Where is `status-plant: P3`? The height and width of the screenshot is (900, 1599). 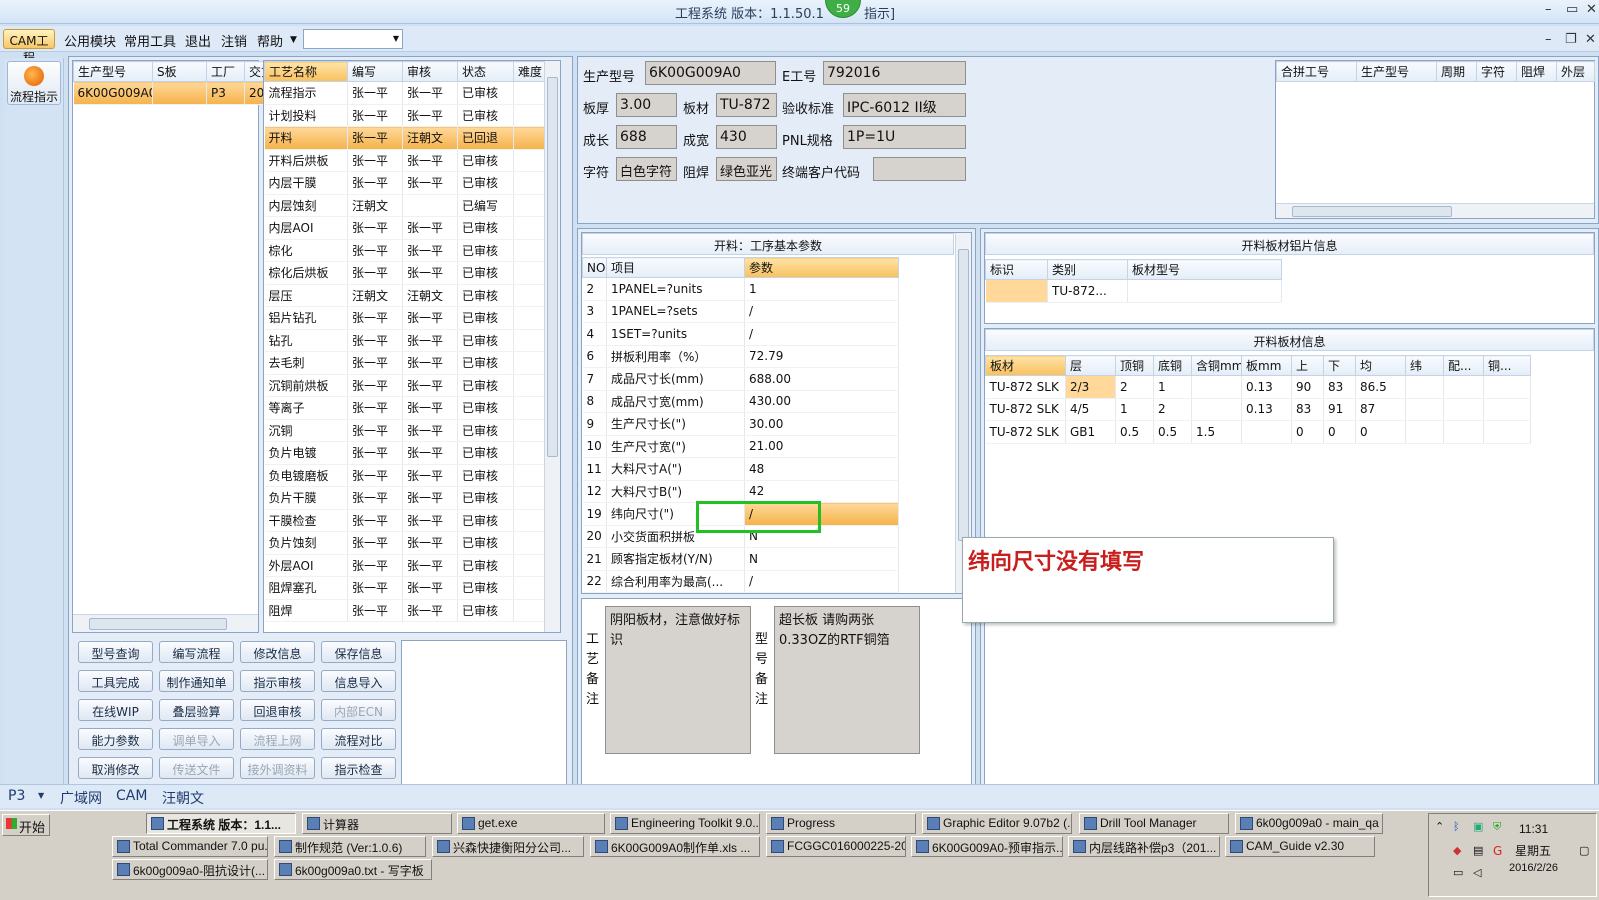
status-plant: P3 is located at coordinates (16, 796).